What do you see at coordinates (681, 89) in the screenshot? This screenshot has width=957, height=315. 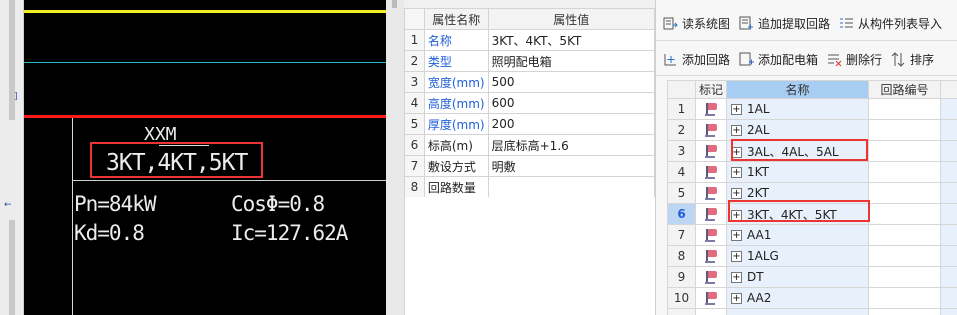 I see `grid-corner-cell` at bounding box center [681, 89].